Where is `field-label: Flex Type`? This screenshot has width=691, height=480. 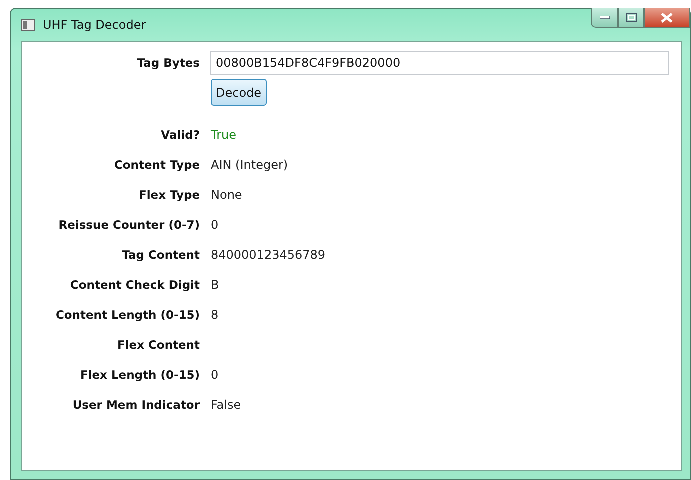
field-label: Flex Type is located at coordinates (169, 195).